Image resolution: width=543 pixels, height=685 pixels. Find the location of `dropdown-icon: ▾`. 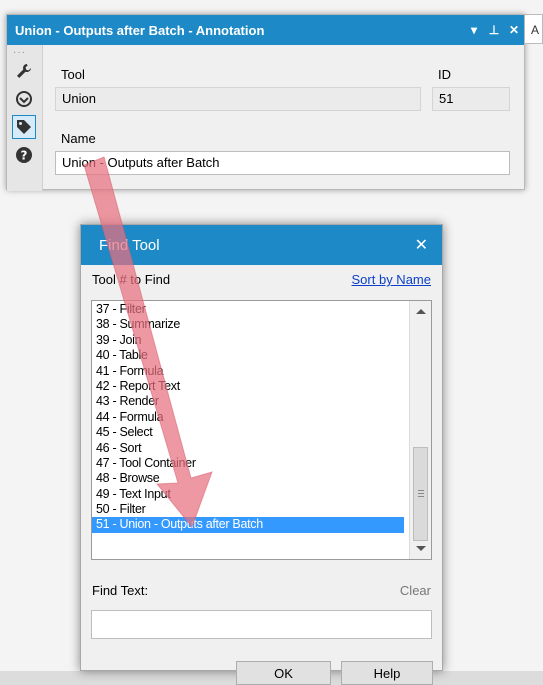

dropdown-icon: ▾ is located at coordinates (474, 30).